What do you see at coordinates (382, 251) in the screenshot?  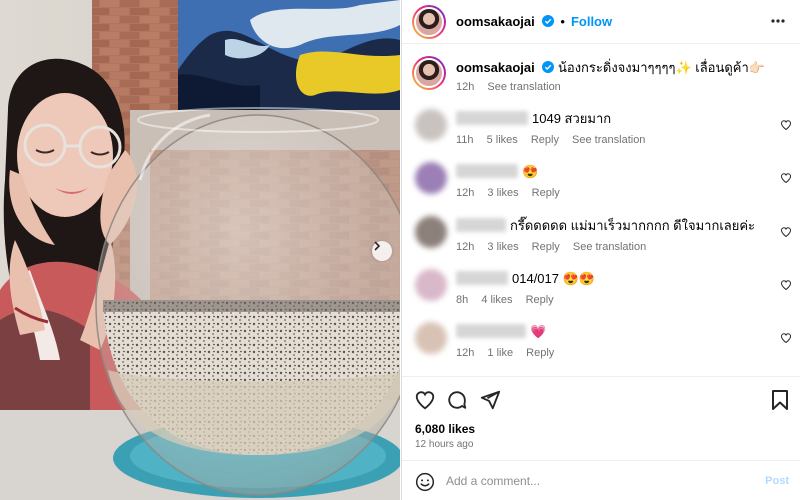 I see `next-image-button` at bounding box center [382, 251].